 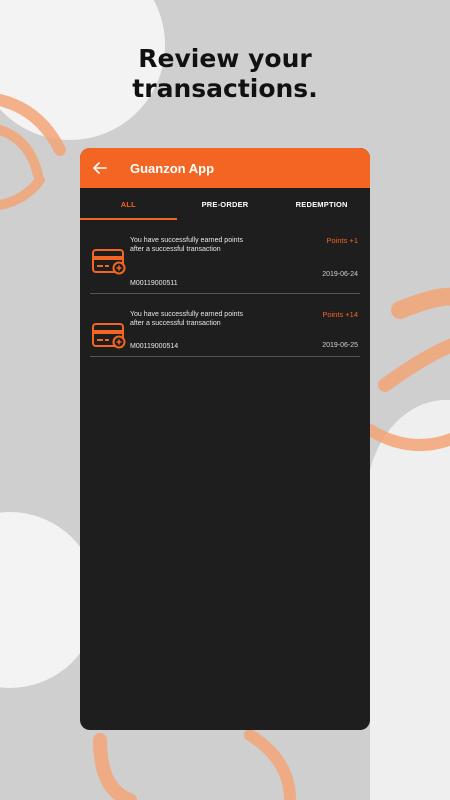 I want to click on bg-swoosh-bottom, so click(x=194, y=764).